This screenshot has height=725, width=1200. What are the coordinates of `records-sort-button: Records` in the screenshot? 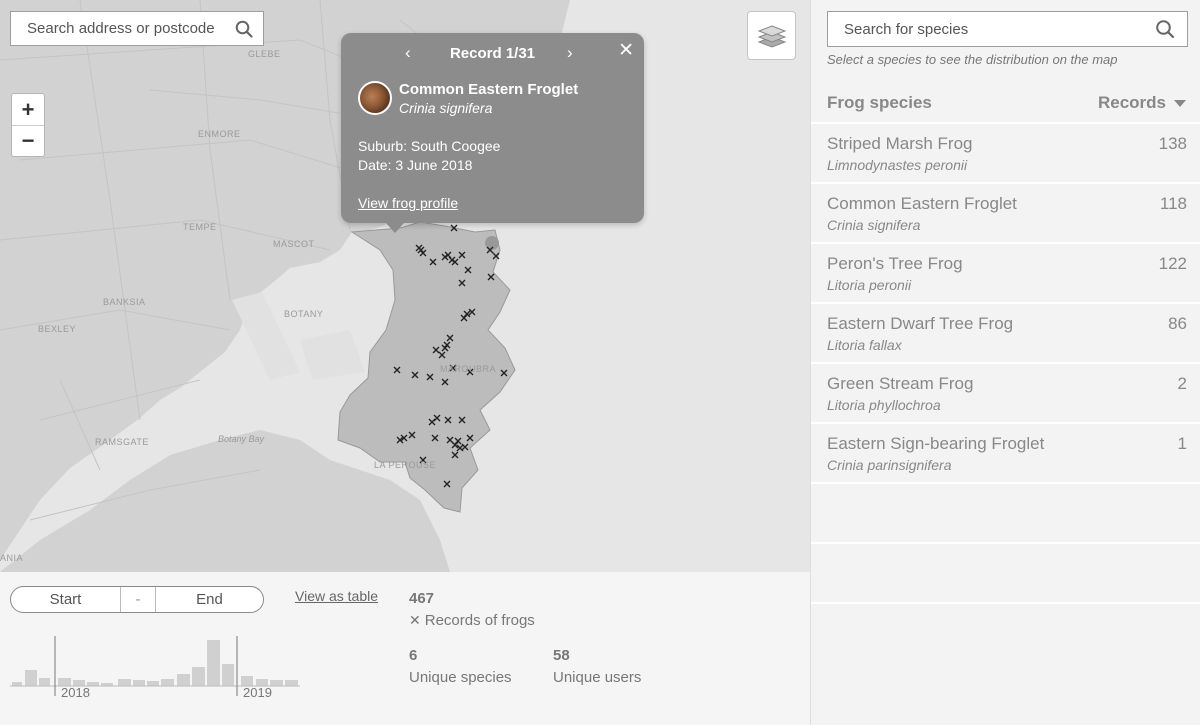 It's located at (1142, 103).